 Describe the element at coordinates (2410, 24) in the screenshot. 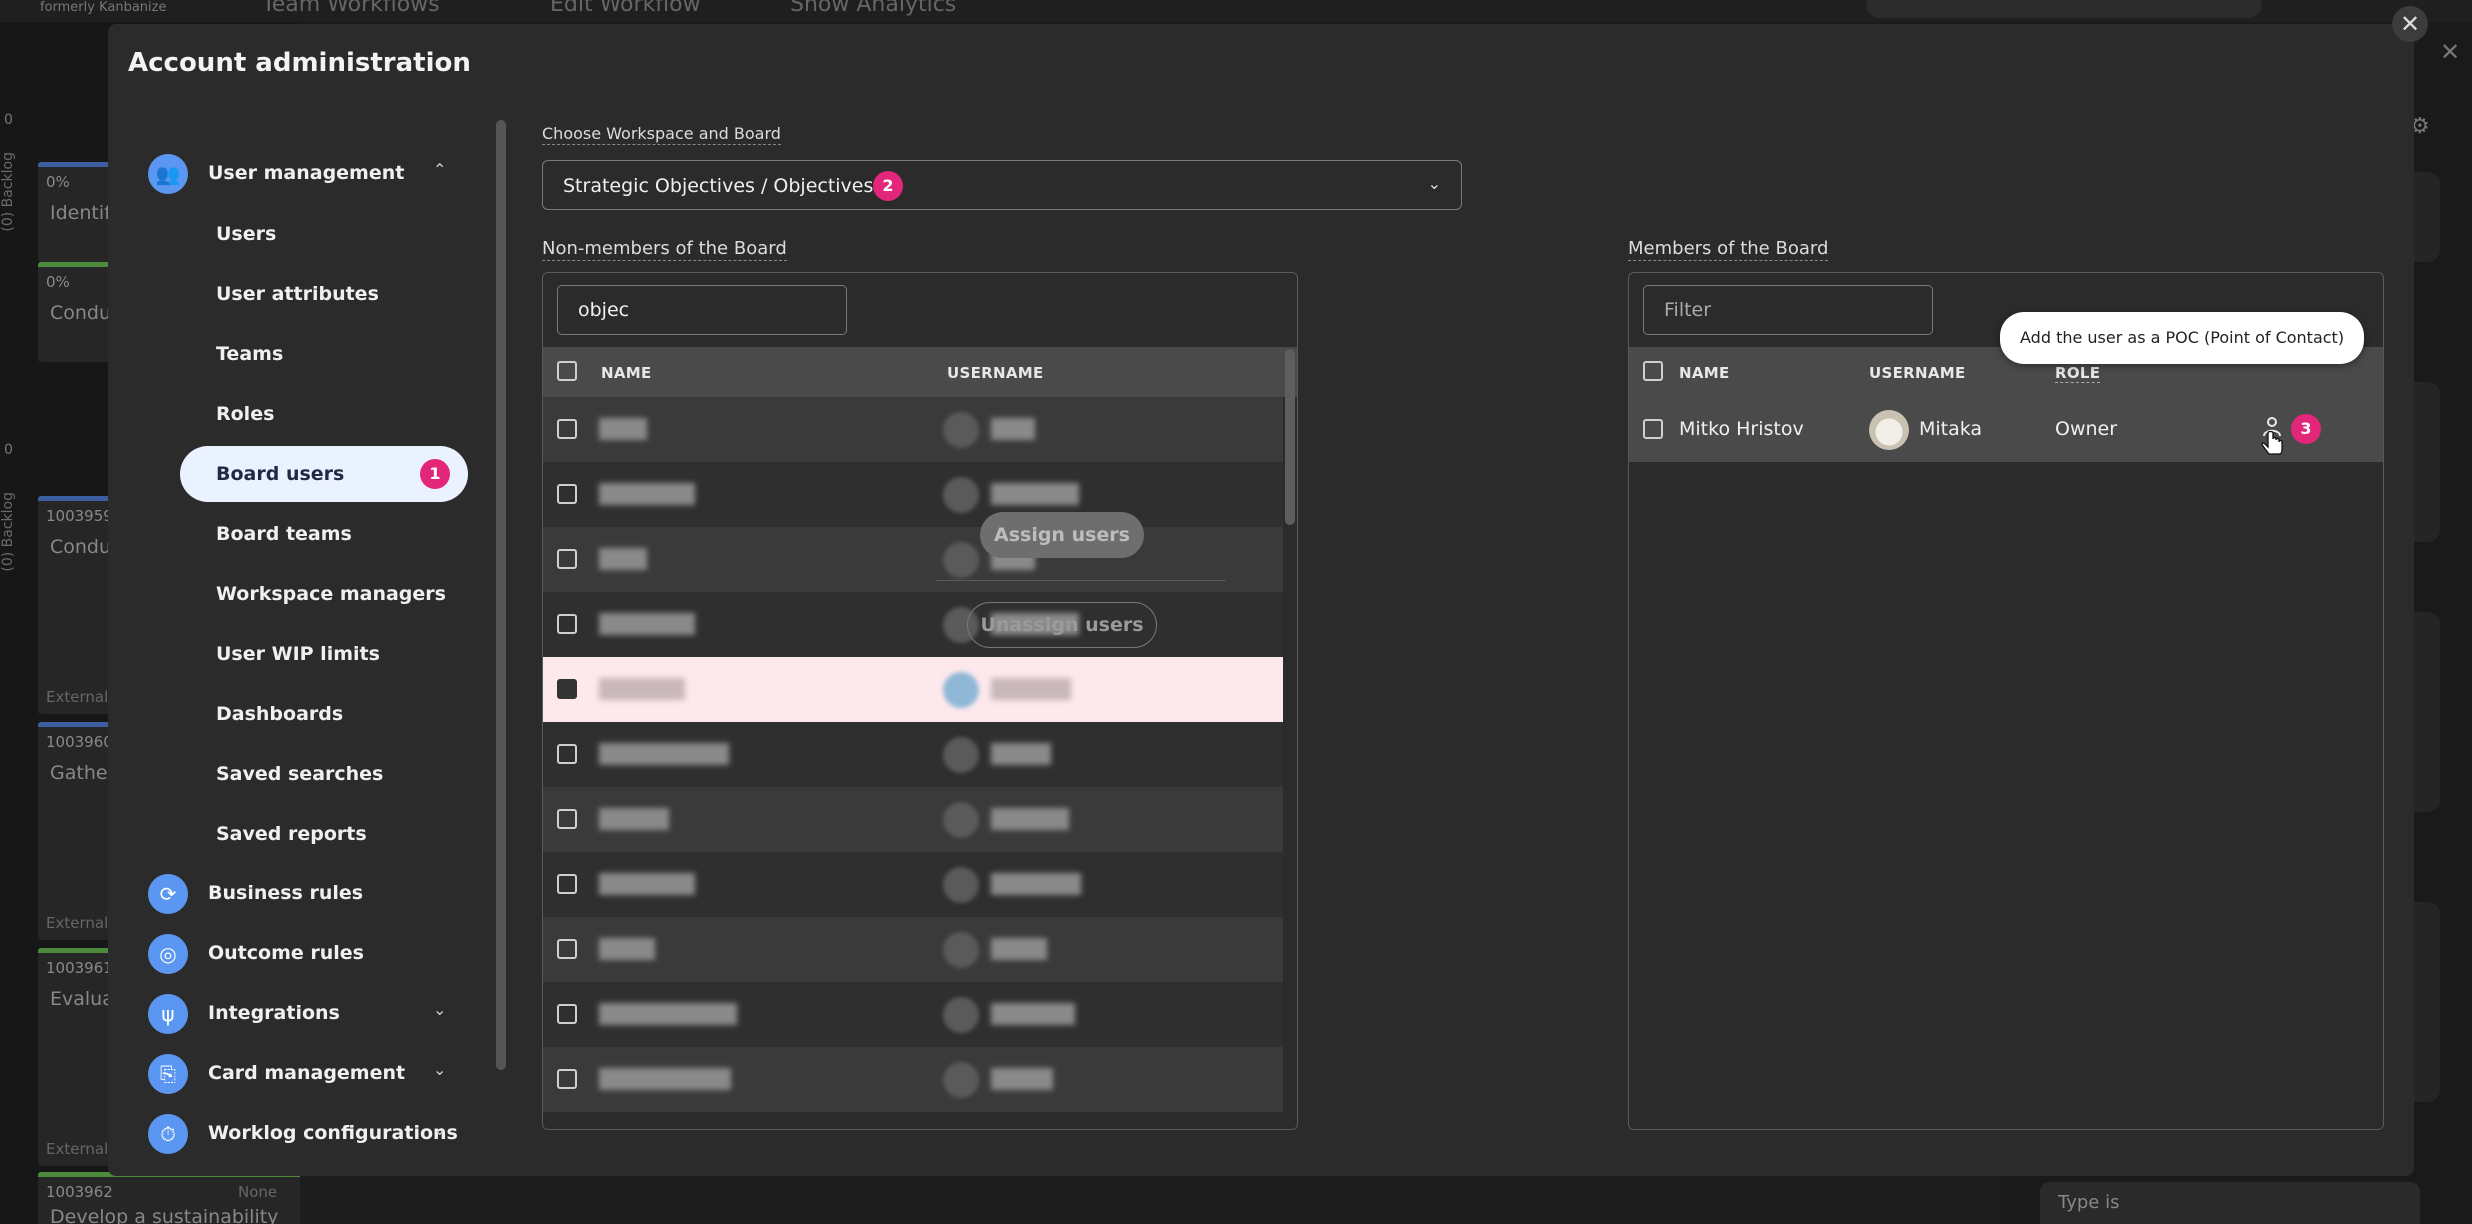

I see `close-icon: ✕` at that location.